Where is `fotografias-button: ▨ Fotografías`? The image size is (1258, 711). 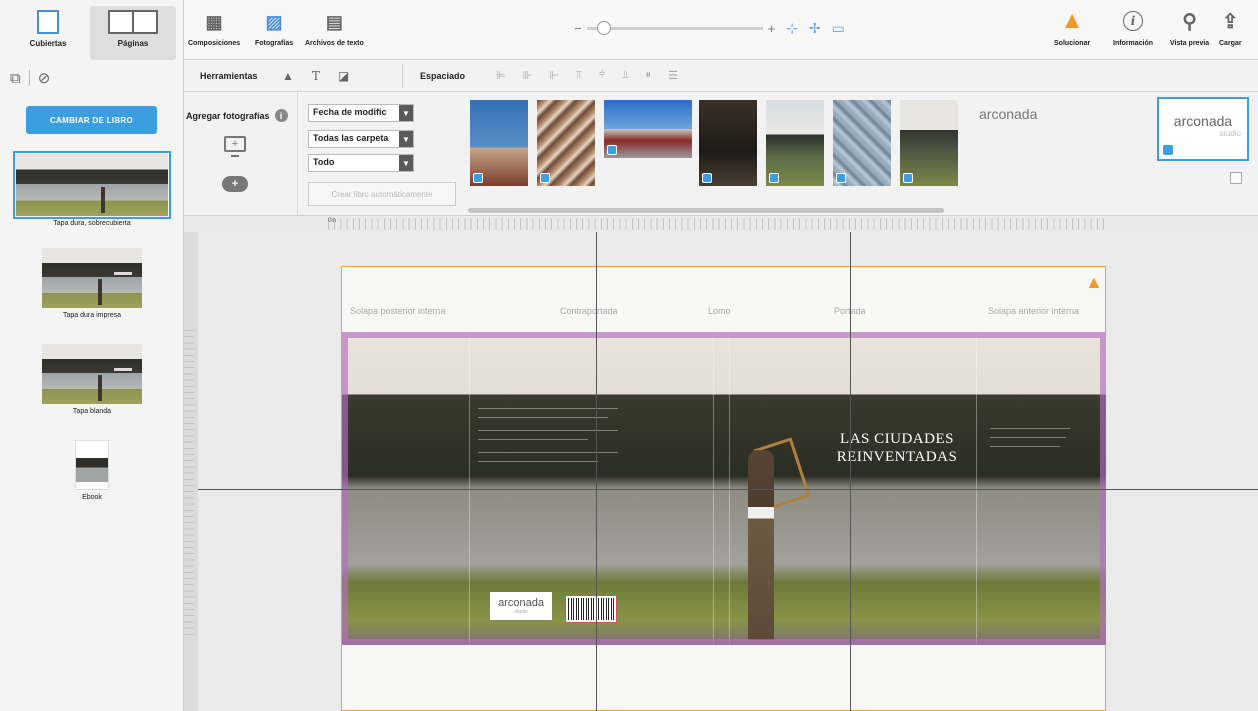
fotografias-button: ▨ Fotografías is located at coordinates (274, 29).